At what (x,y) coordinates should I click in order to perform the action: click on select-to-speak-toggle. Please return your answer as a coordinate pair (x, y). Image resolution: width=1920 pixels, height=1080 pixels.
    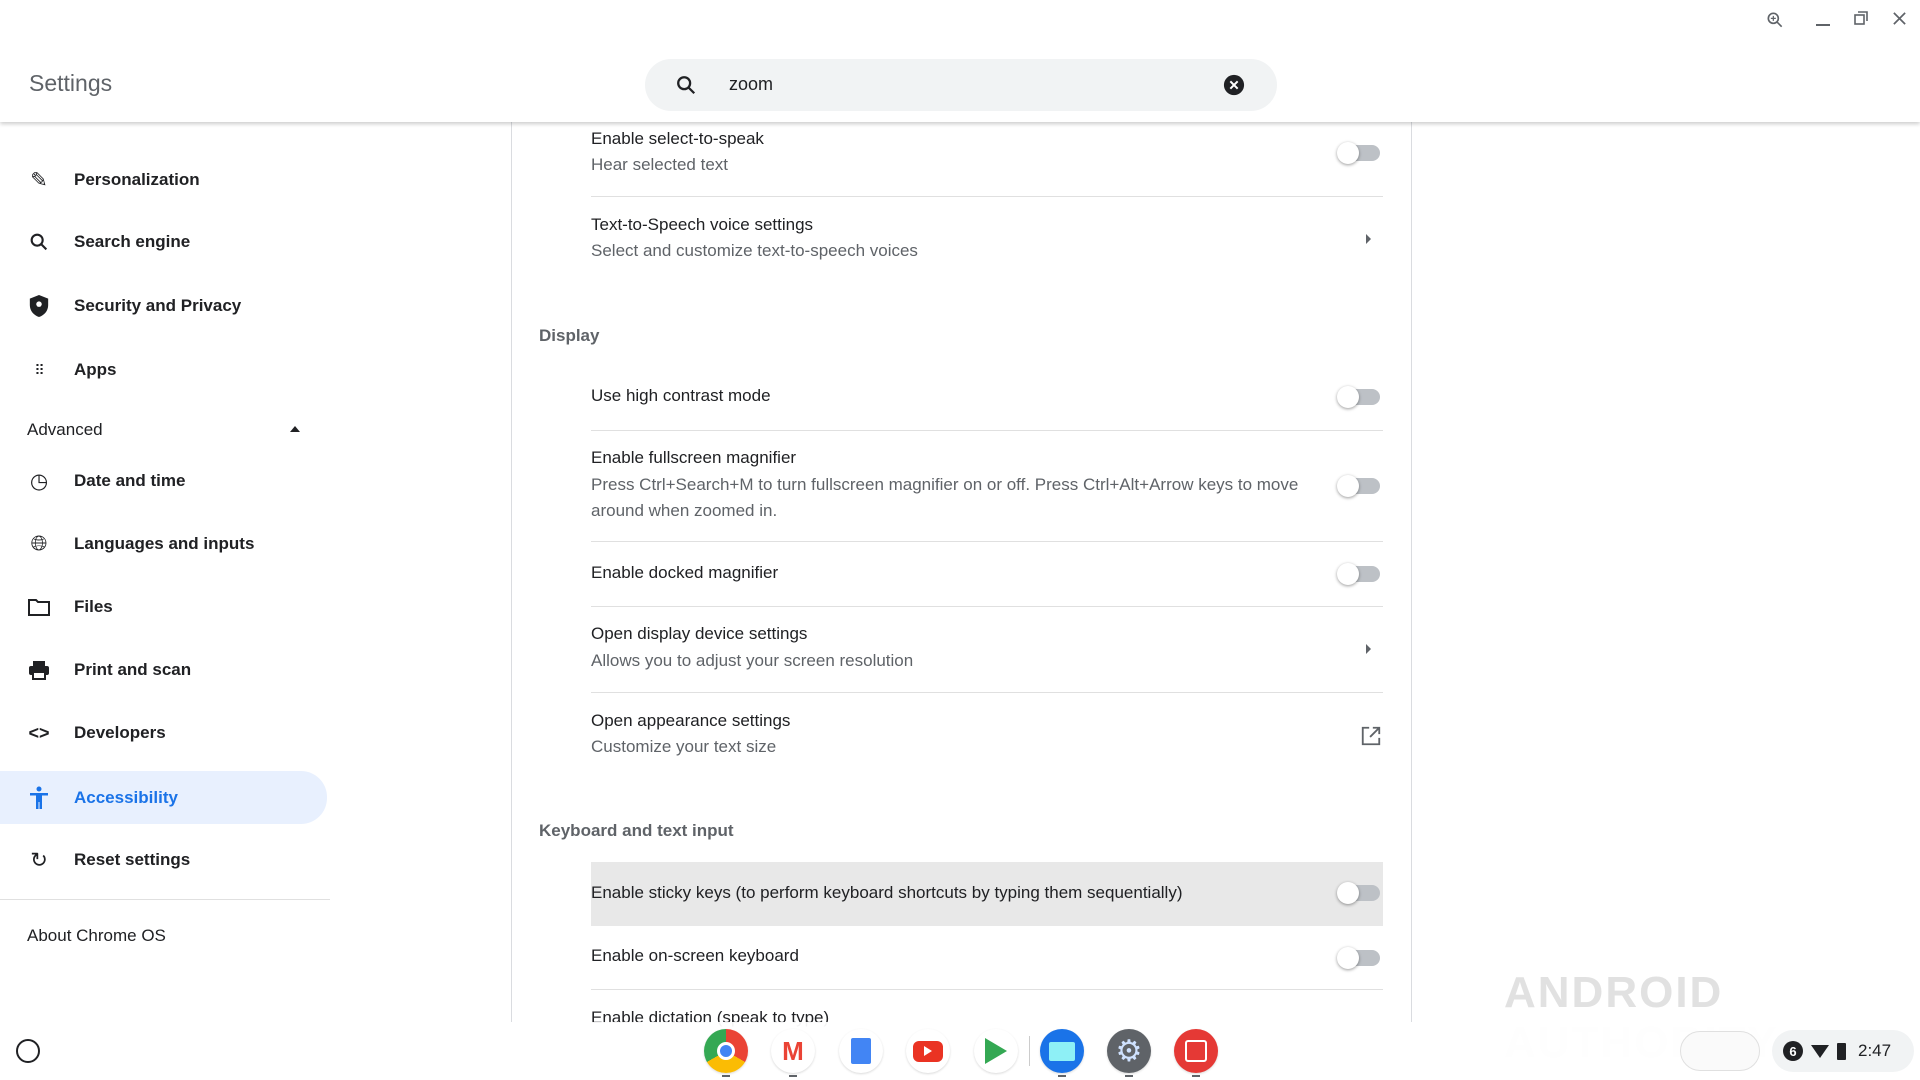
    Looking at the image, I should click on (1358, 153).